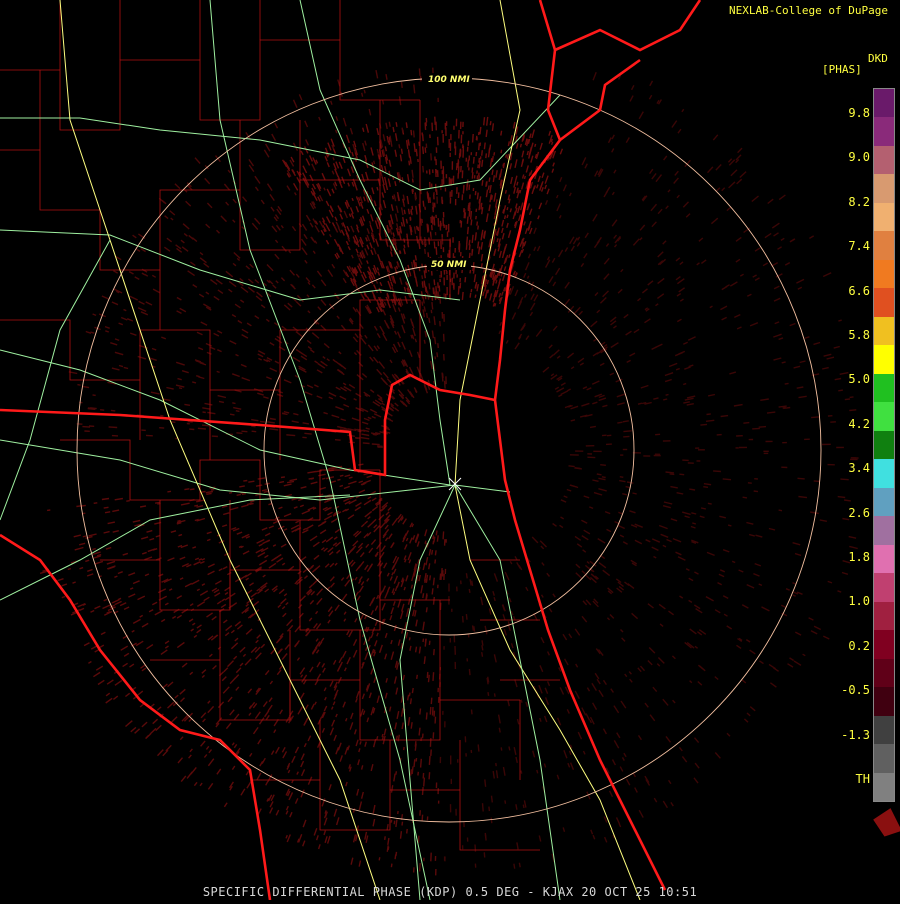 This screenshot has height=904, width=900. I want to click on credit-text: NEXLAB-College of DuPage, so click(808, 10).